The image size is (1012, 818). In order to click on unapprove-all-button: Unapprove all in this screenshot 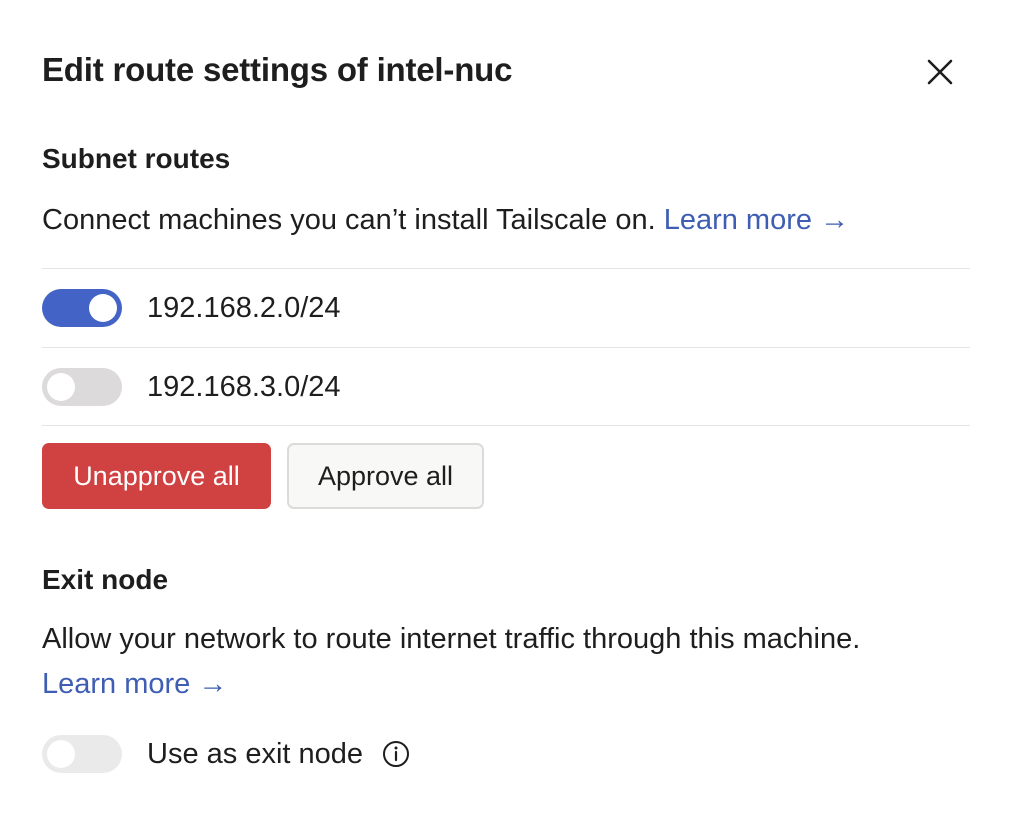, I will do `click(156, 476)`.